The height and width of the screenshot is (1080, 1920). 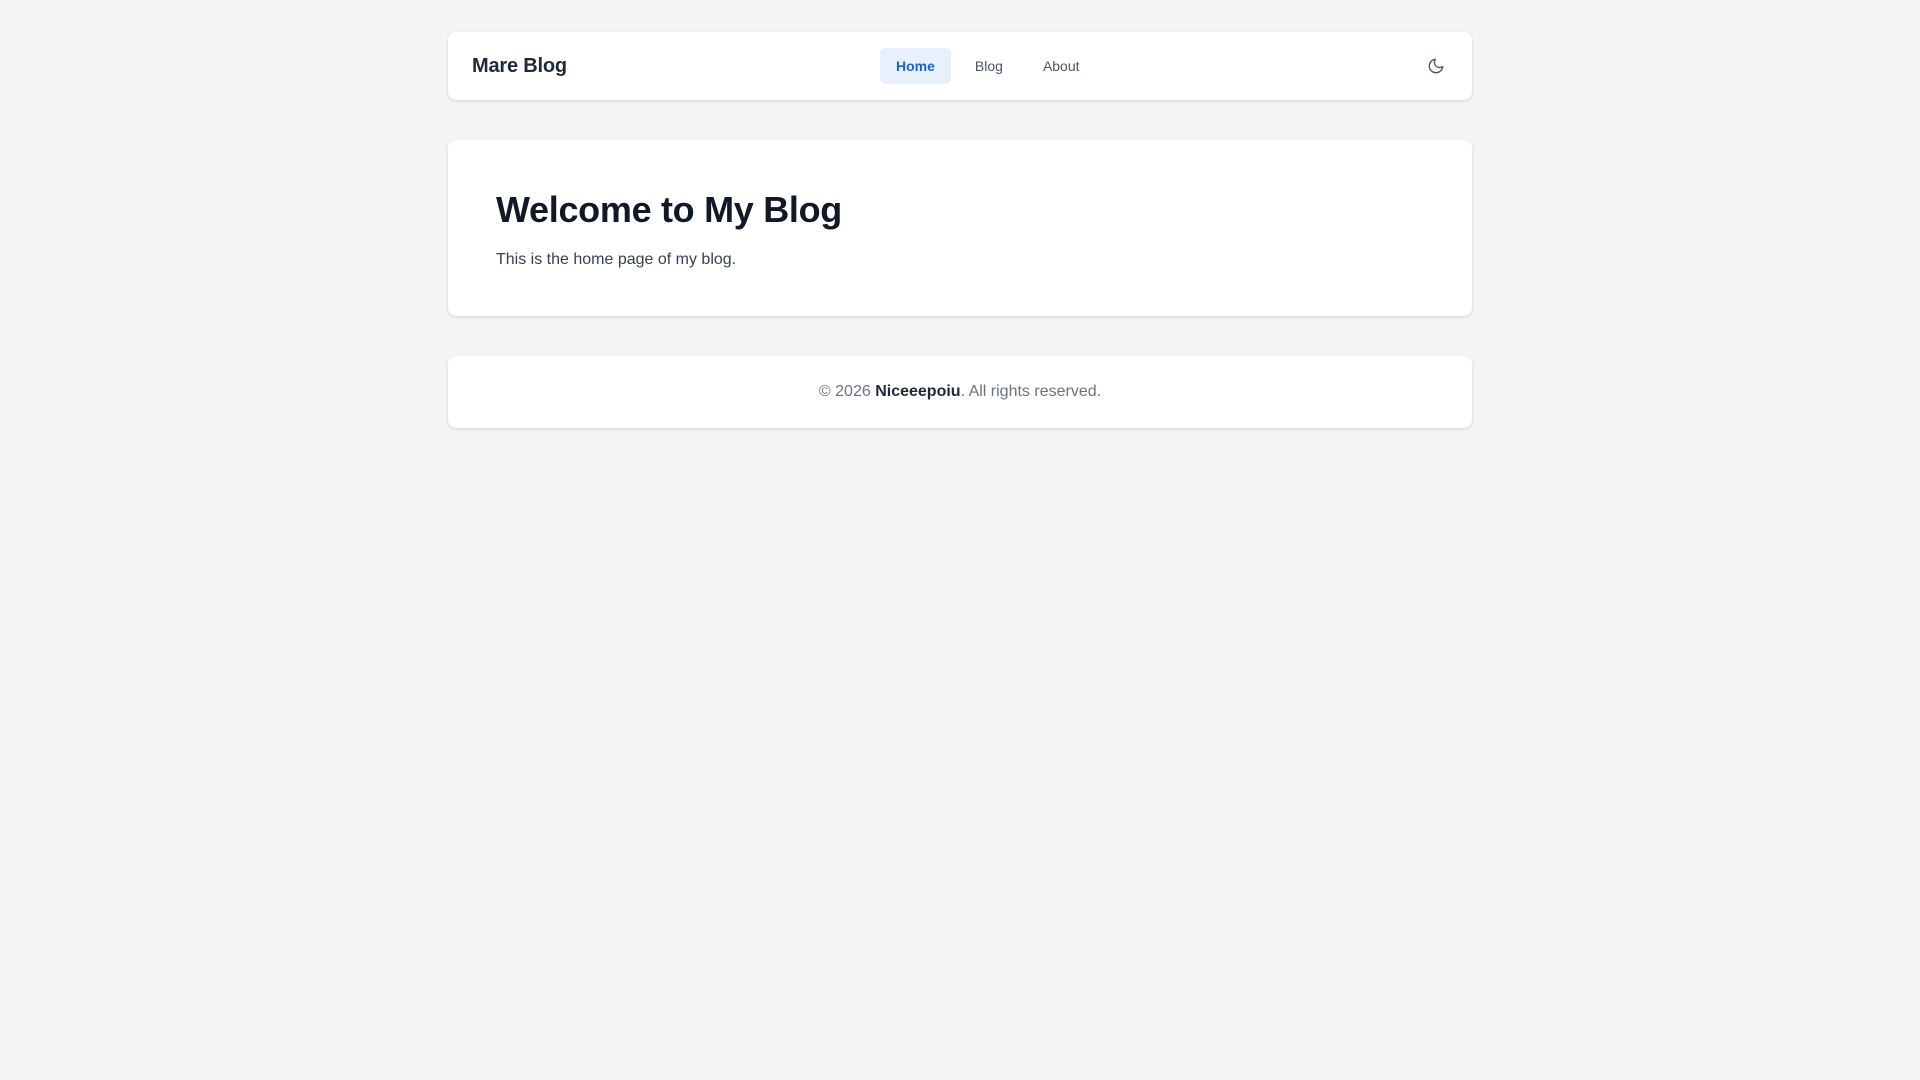 I want to click on theme-toggle-button, so click(x=1436, y=66).